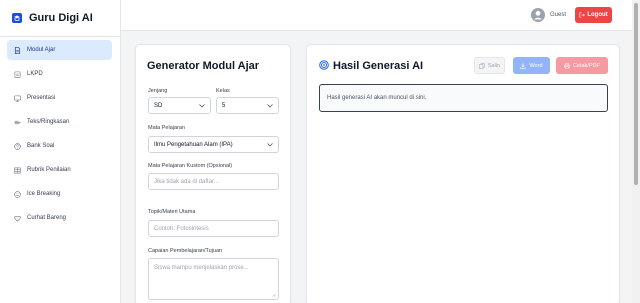 Image resolution: width=640 pixels, height=303 pixels. I want to click on jenjang-label: Jenjang, so click(158, 91).